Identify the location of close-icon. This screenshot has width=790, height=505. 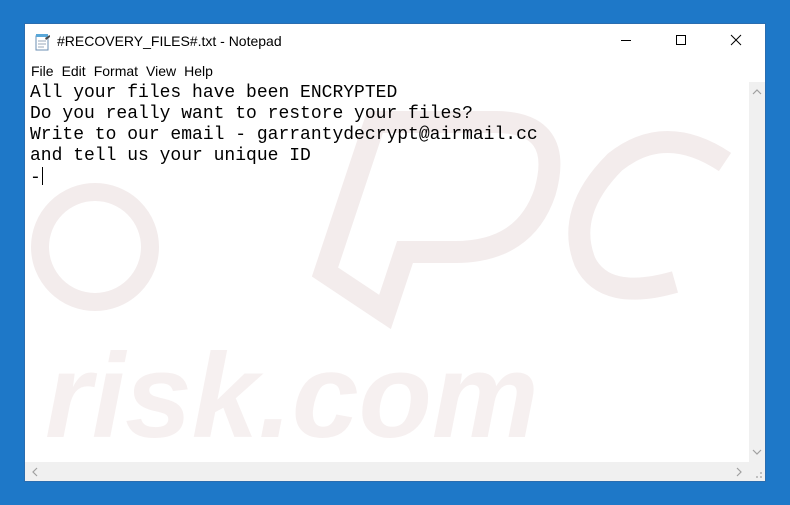
(736, 42).